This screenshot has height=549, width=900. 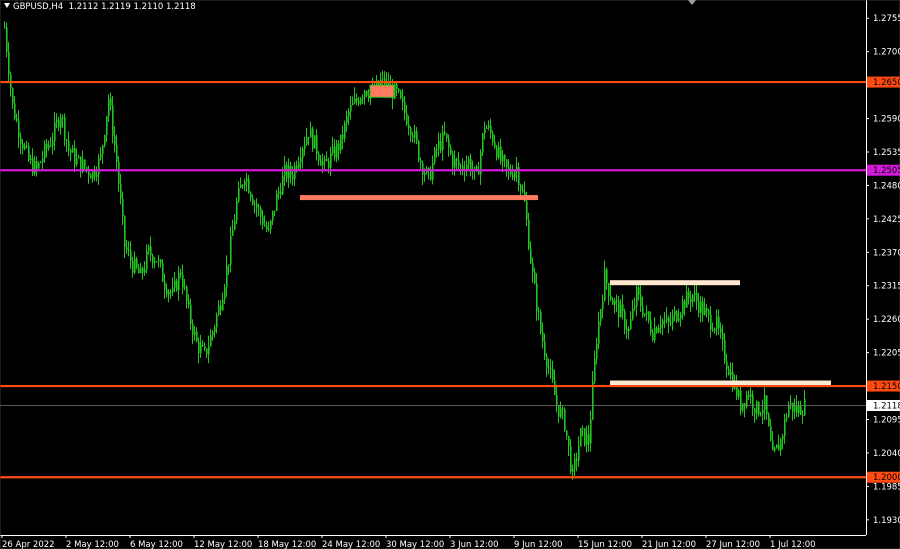 What do you see at coordinates (692, 2) in the screenshot?
I see `shift-marker-icon` at bounding box center [692, 2].